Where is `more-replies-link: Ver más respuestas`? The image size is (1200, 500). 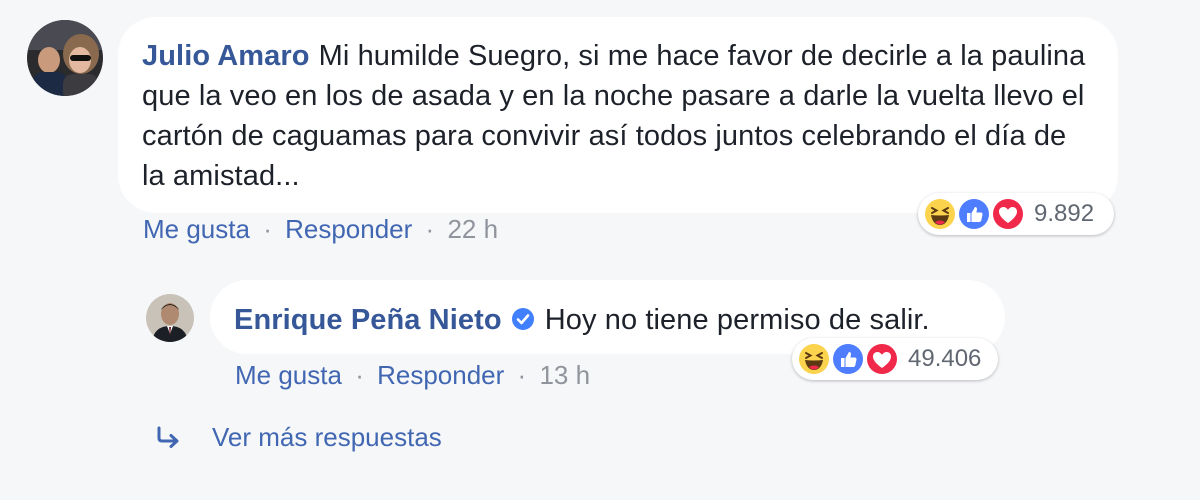
more-replies-link: Ver más respuestas is located at coordinates (299, 437).